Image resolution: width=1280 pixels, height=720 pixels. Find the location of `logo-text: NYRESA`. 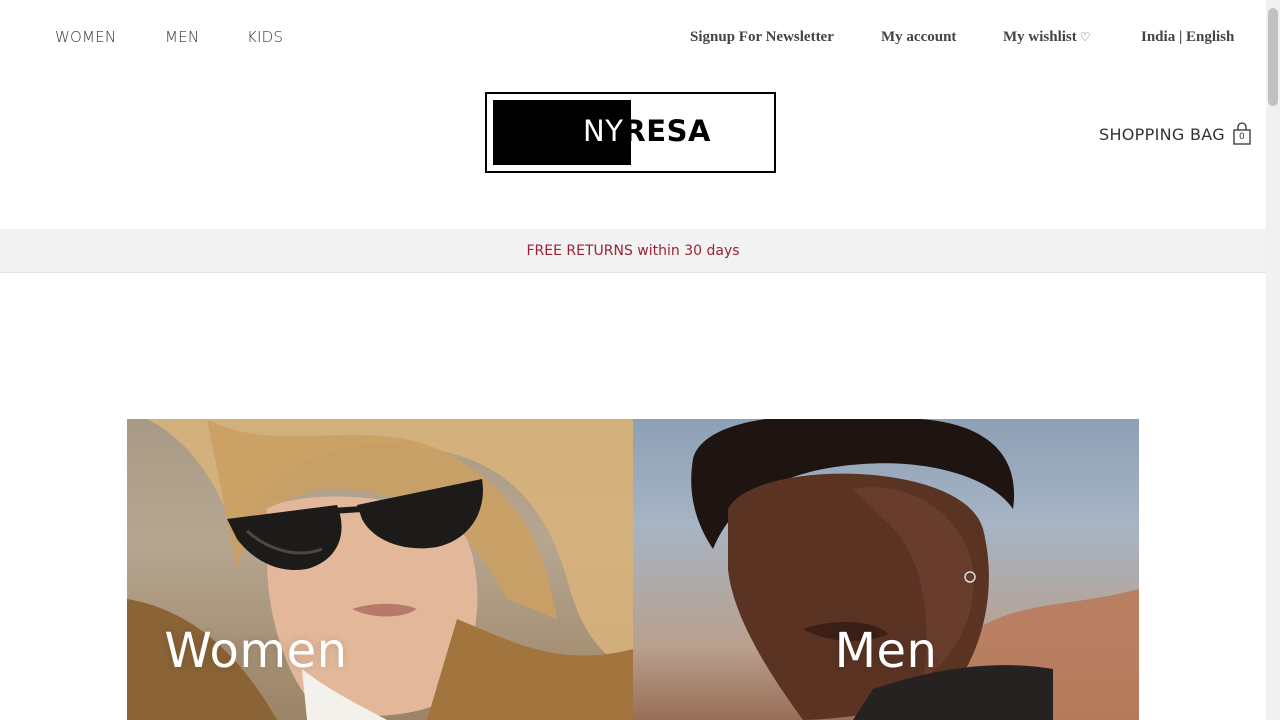

logo-text: NYRESA is located at coordinates (647, 131).